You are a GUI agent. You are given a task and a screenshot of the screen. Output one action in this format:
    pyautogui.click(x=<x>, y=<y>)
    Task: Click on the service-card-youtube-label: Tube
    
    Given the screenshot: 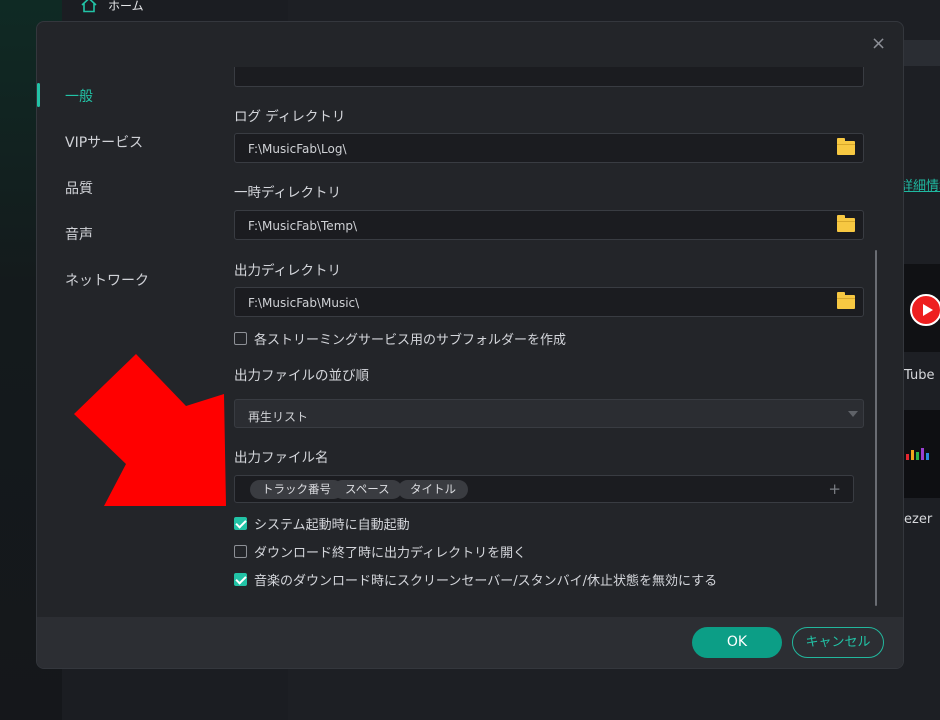 What is the action you would take?
    pyautogui.click(x=919, y=375)
    